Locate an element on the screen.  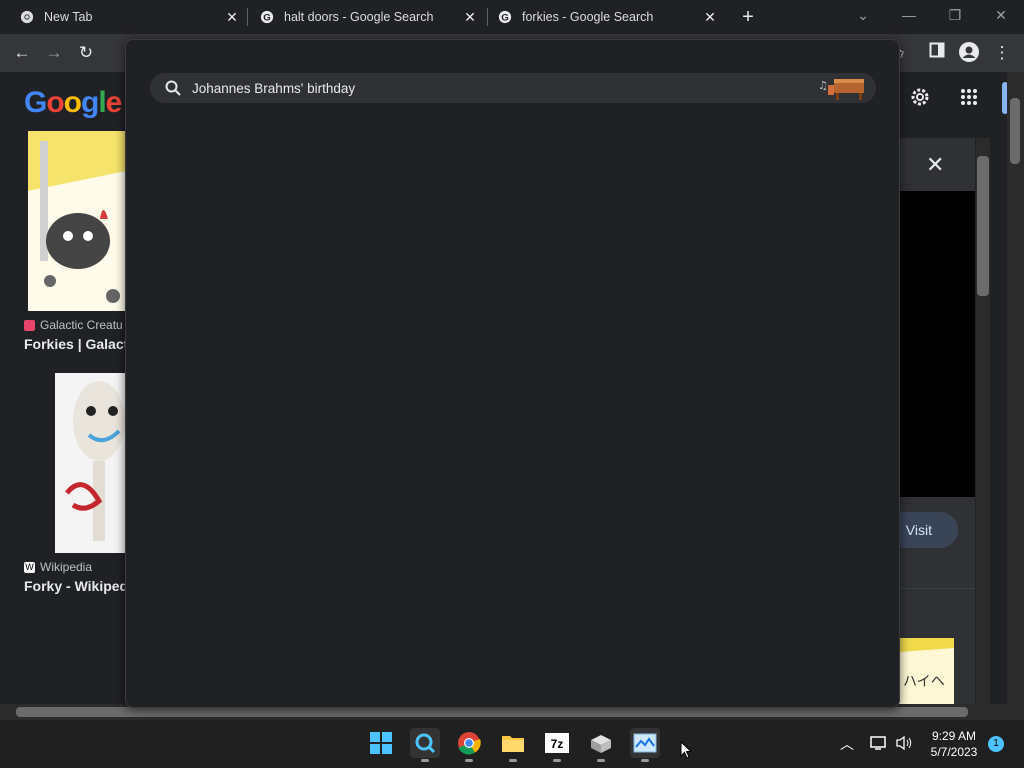
page-scrollbar is located at coordinates (1015, 388).